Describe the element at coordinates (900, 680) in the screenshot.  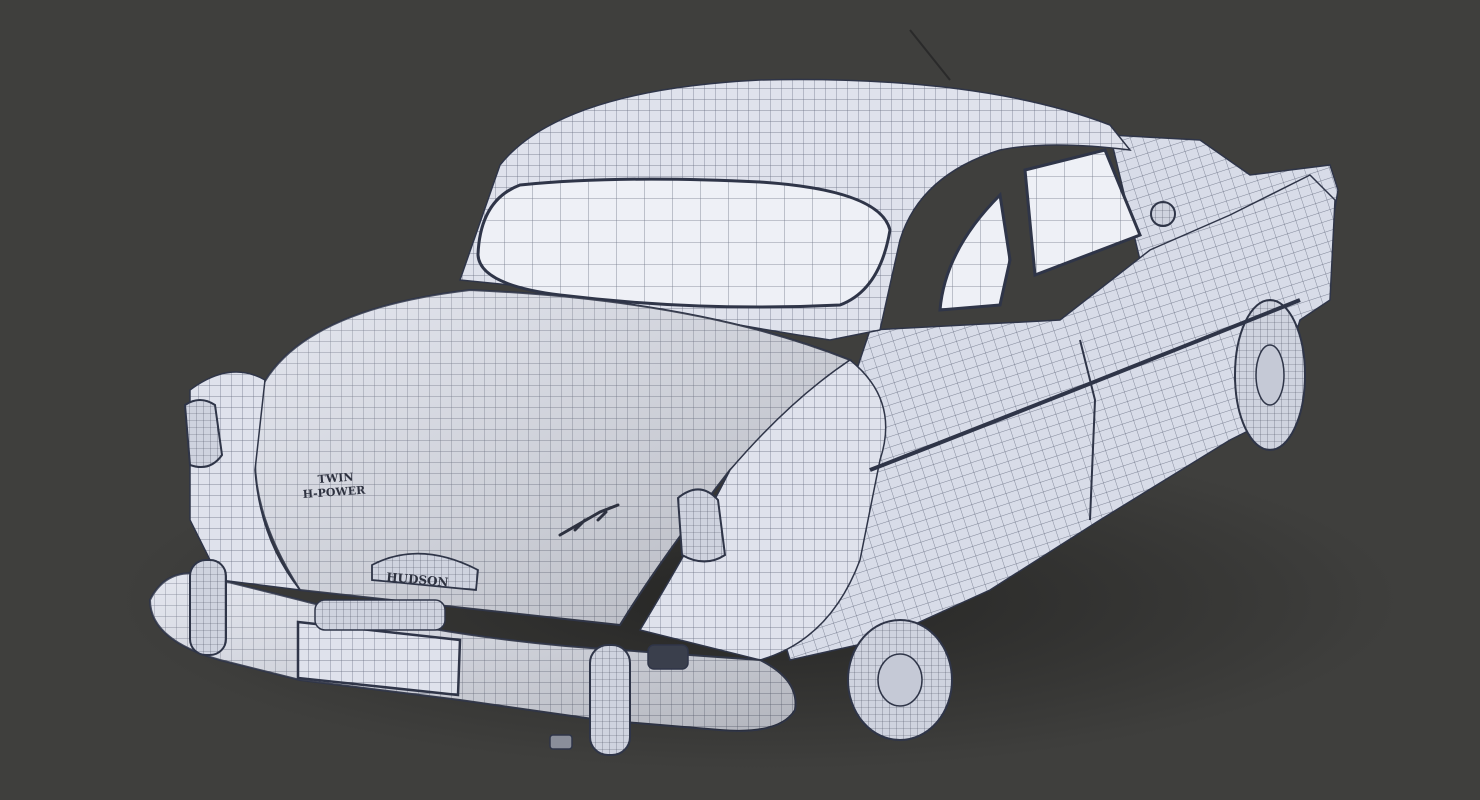
I see `rear-hubcap` at that location.